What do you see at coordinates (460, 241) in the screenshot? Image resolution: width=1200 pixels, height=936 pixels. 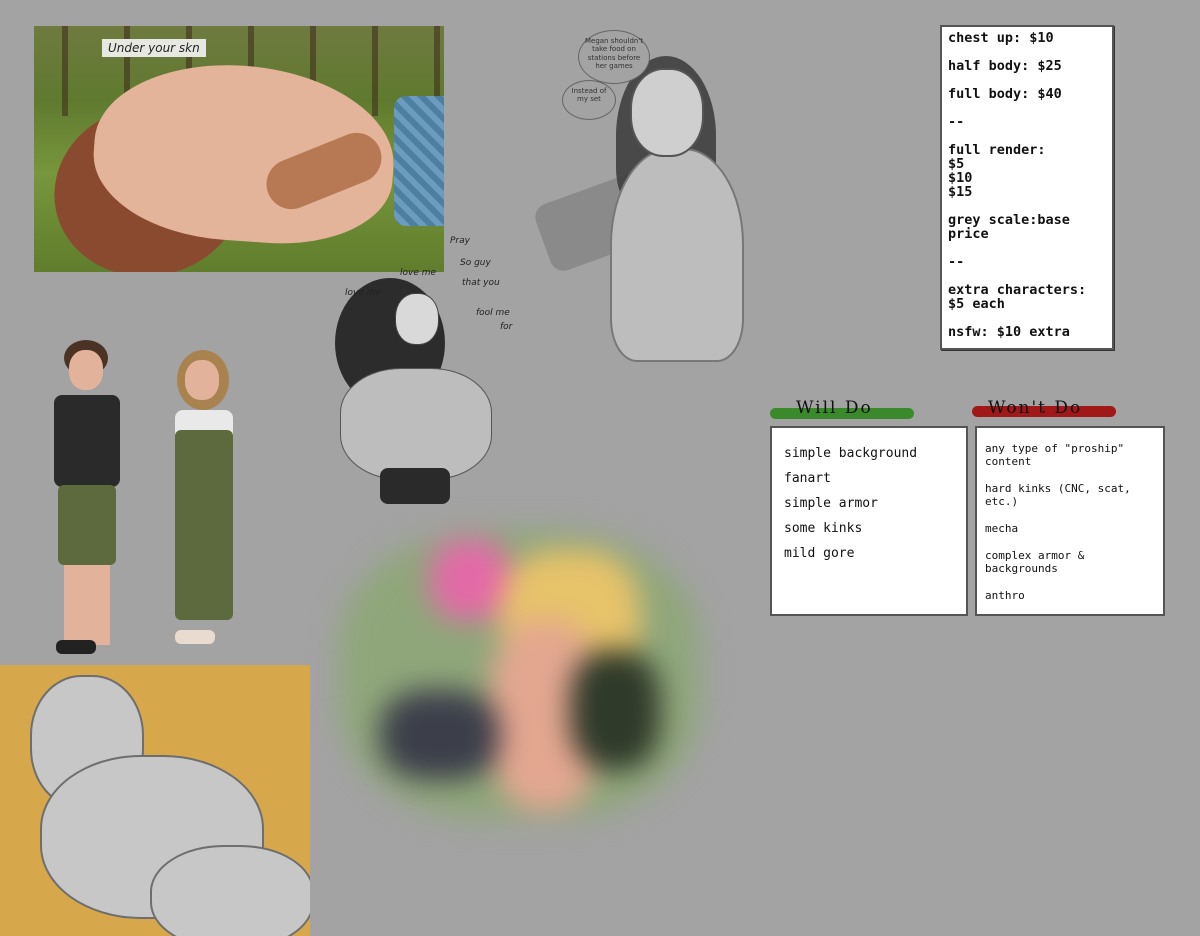 I see `lyric-text: Pray` at bounding box center [460, 241].